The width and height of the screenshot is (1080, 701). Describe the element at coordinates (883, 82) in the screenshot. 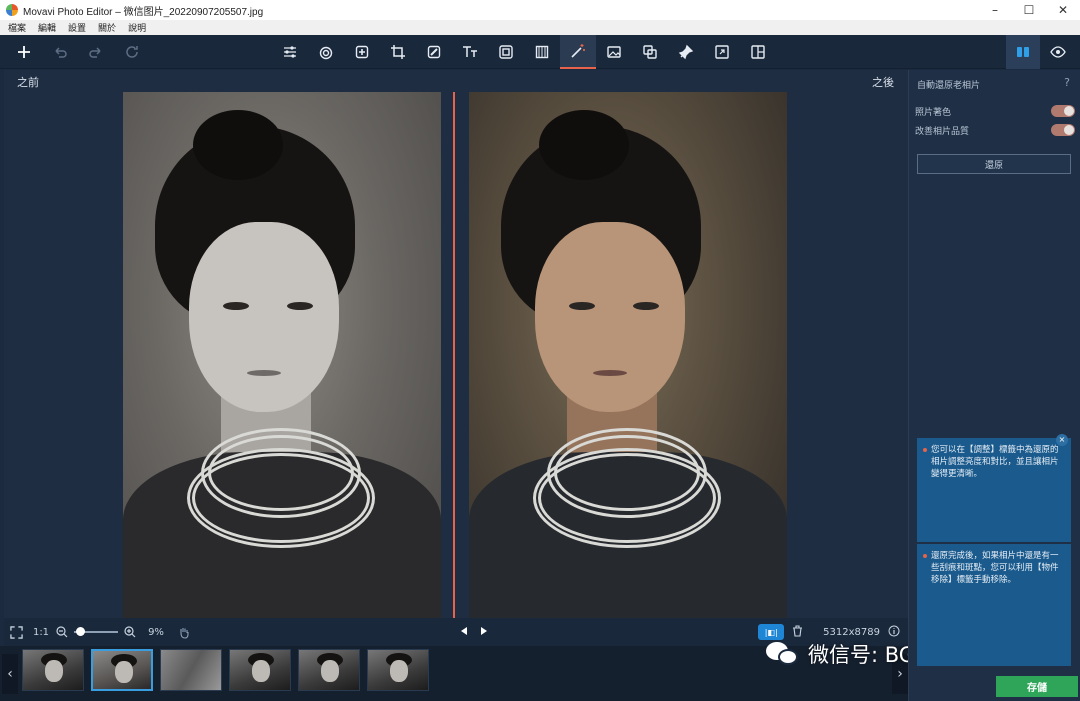

I see `after-label: 之後` at that location.